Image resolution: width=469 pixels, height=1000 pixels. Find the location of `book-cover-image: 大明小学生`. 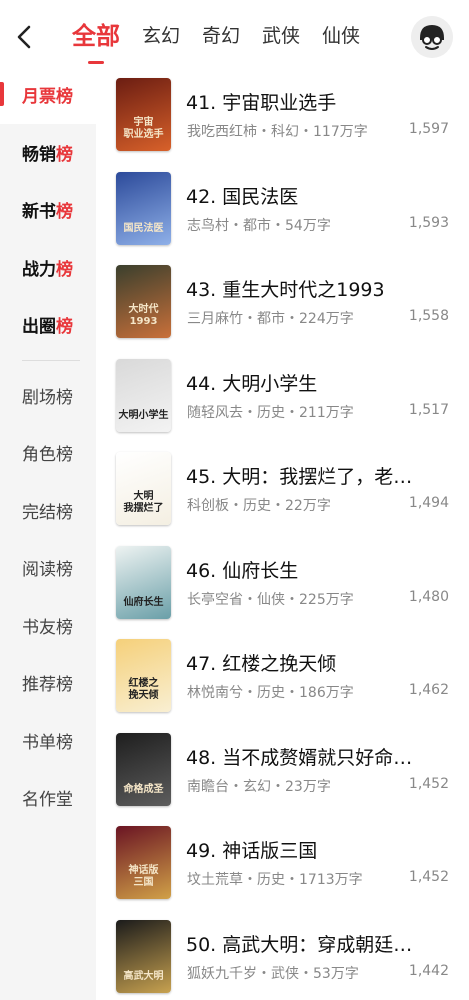

book-cover-image: 大明小学生 is located at coordinates (143, 395).